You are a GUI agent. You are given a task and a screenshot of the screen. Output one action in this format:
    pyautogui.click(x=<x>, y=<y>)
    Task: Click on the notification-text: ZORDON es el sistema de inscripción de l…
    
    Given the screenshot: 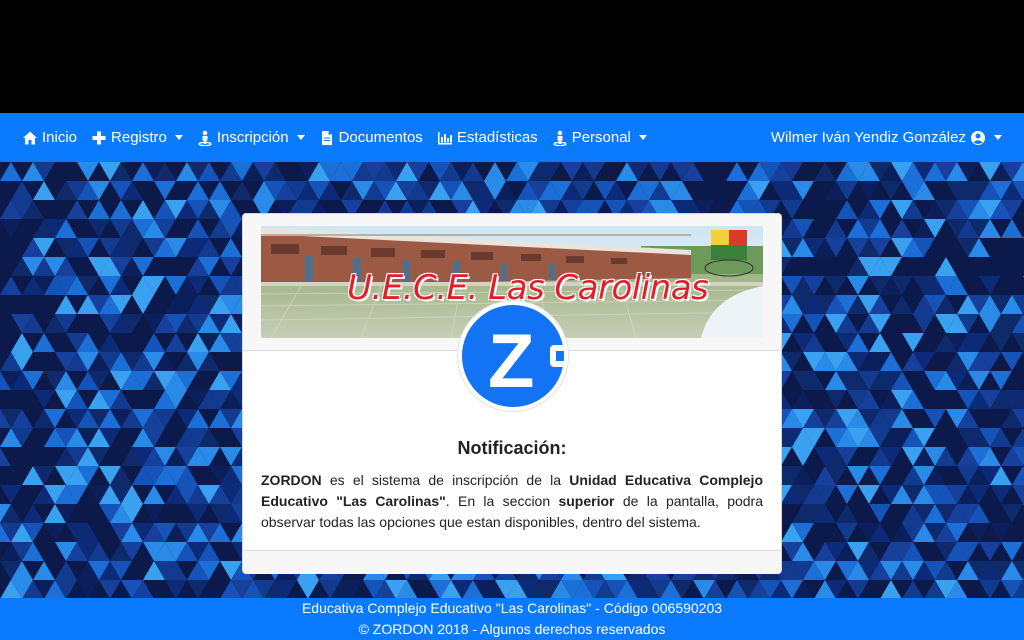 What is the action you would take?
    pyautogui.click(x=512, y=501)
    